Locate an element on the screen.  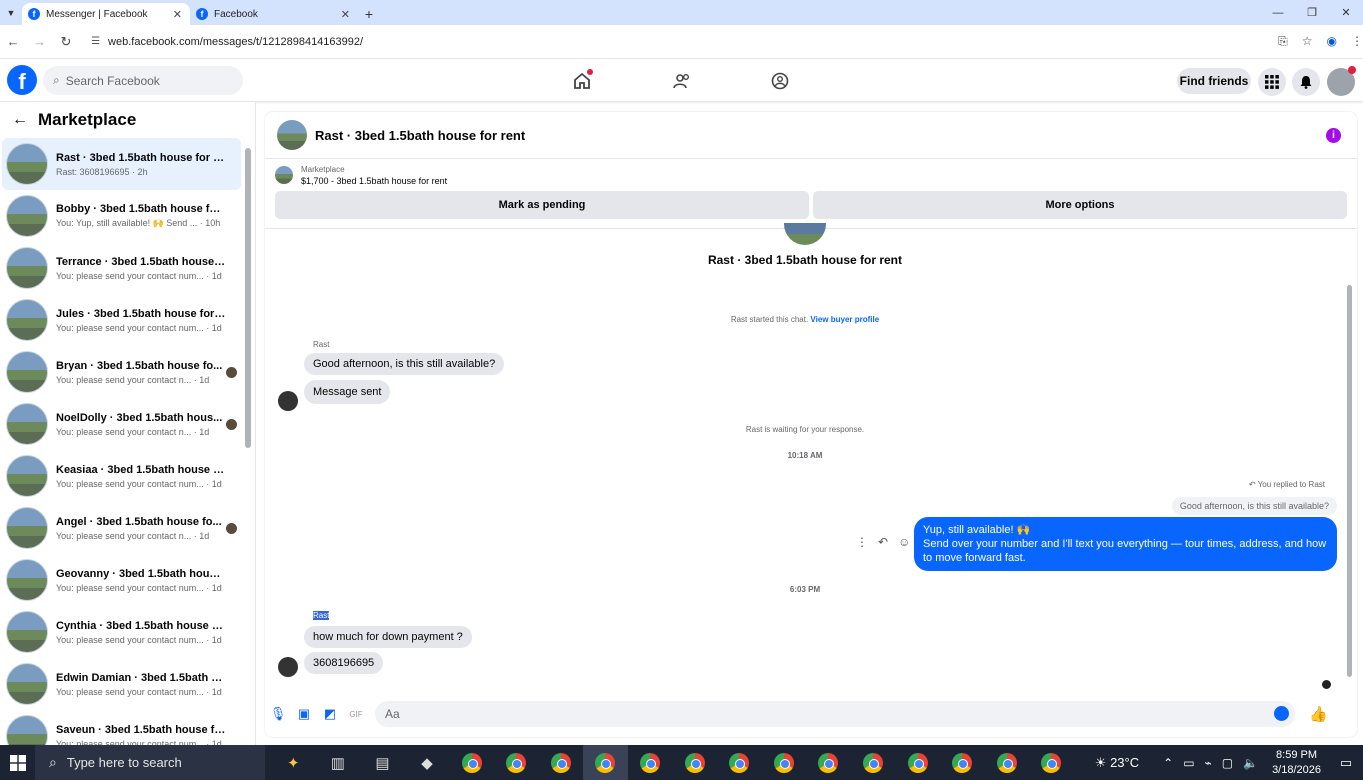
info-icon: i is located at coordinates (1333, 135).